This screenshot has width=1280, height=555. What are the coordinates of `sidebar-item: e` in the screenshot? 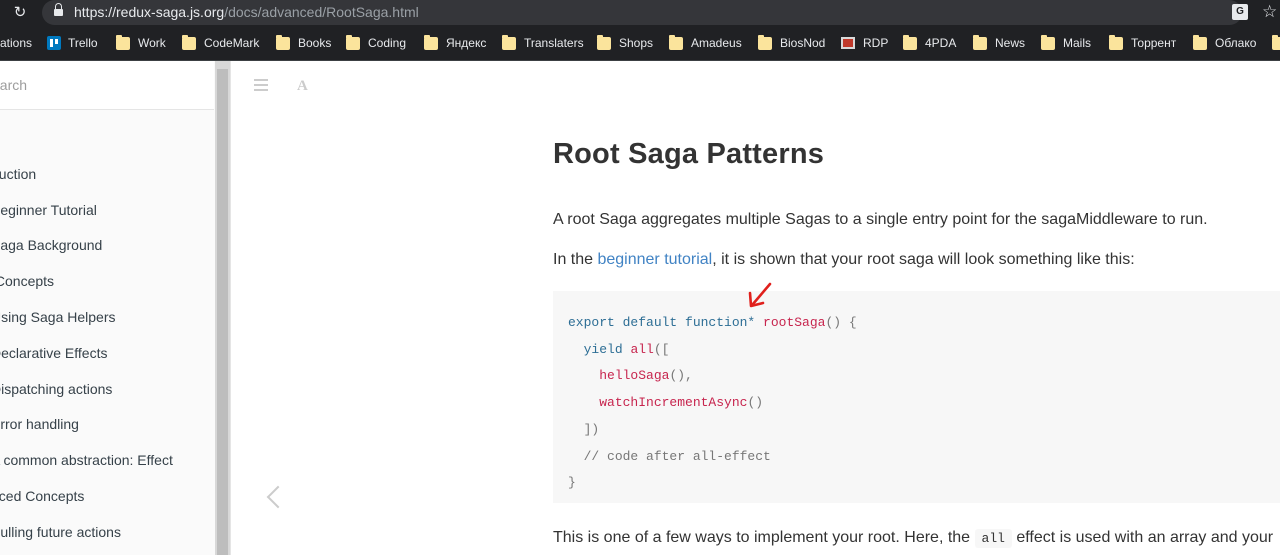 It's located at (107, 139).